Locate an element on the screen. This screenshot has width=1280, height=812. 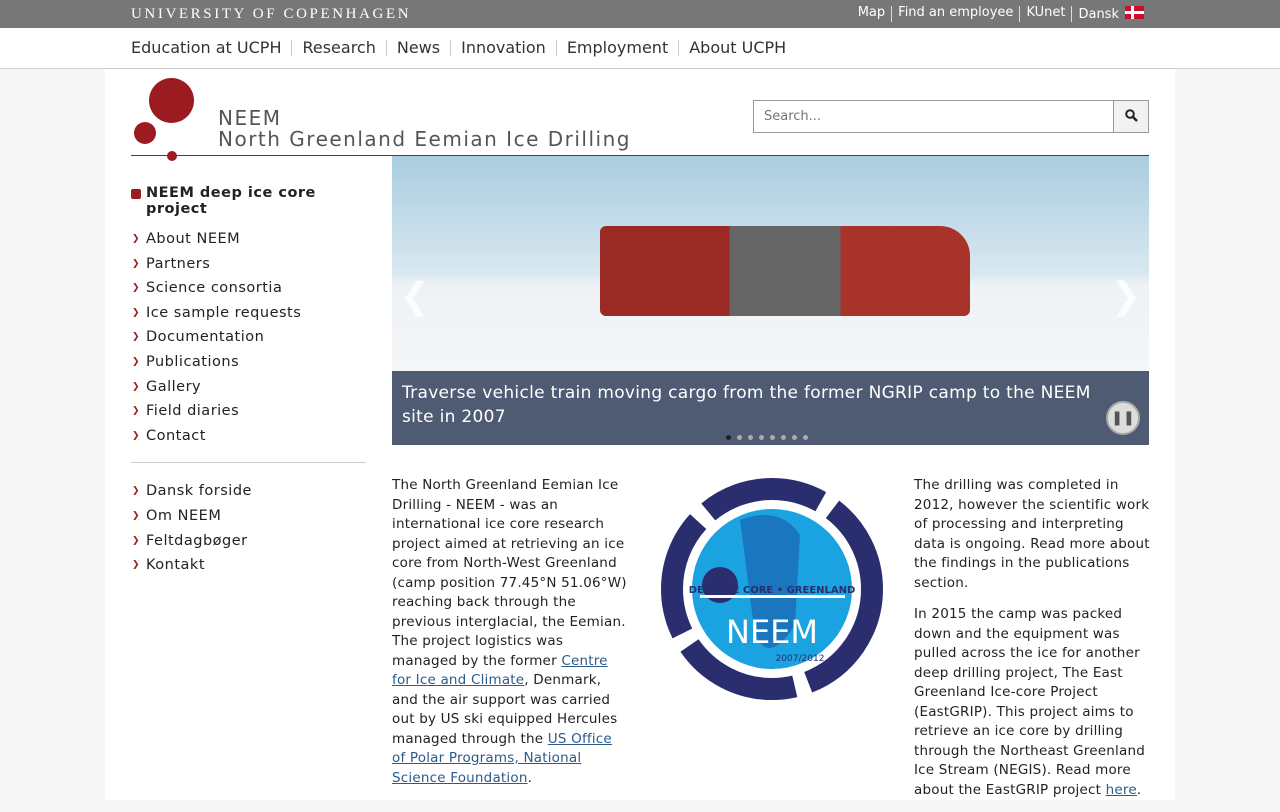
svg-text: 2007/2012 is located at coordinates (800, 659).